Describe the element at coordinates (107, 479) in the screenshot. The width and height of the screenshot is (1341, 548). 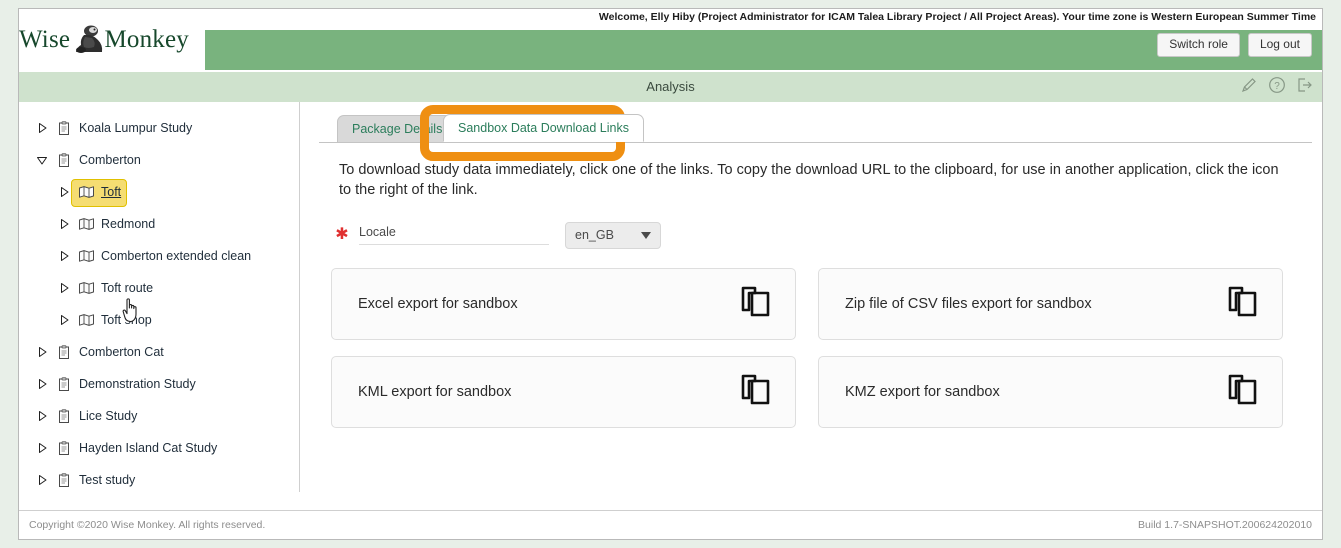
I see `tree-item-label: Test study` at that location.